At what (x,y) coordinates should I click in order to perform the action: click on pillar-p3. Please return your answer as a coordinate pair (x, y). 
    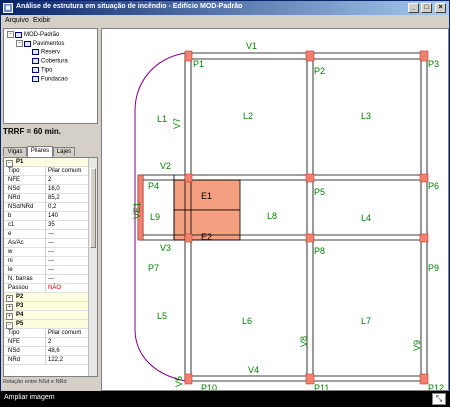
    Looking at the image, I should click on (424, 56).